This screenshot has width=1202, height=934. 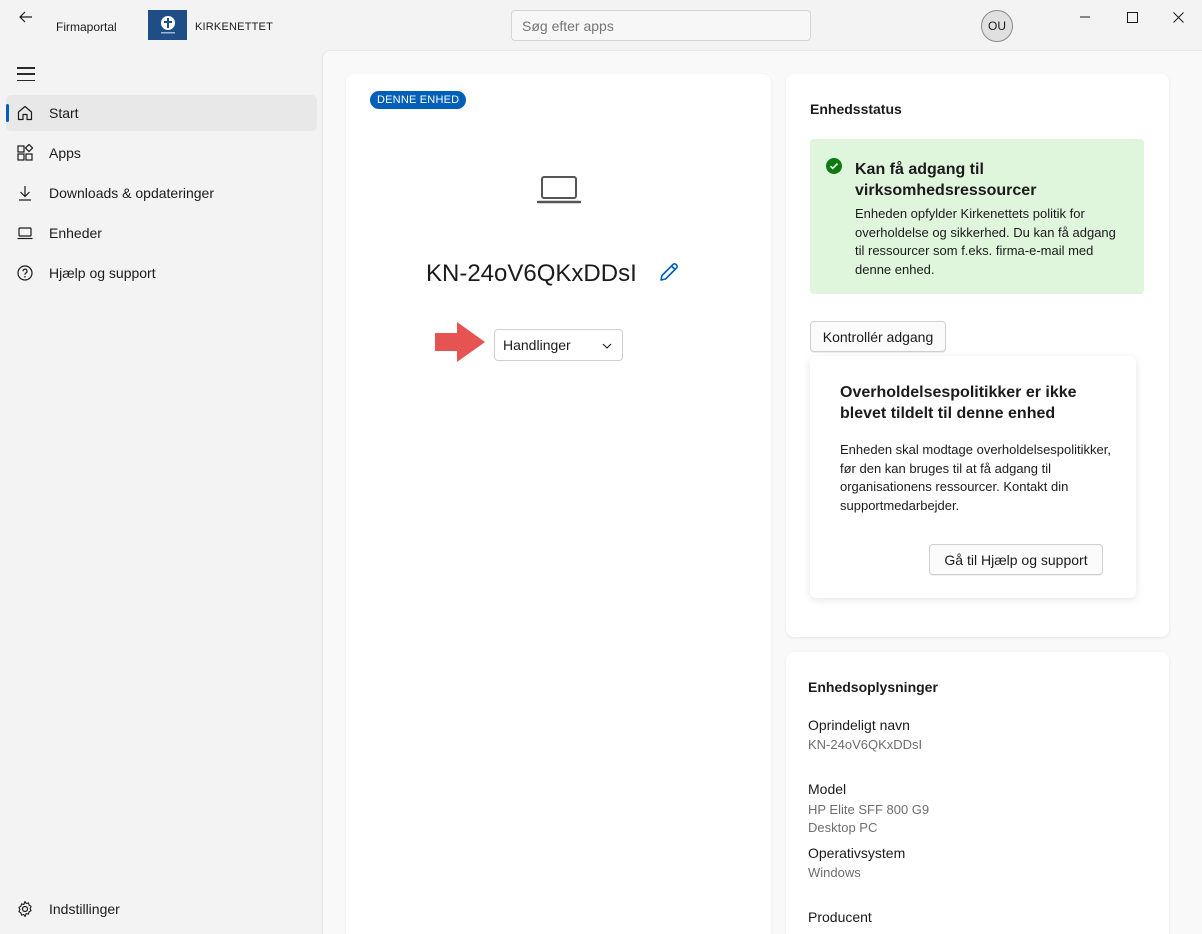 I want to click on maximize-icon, so click(x=1132, y=17).